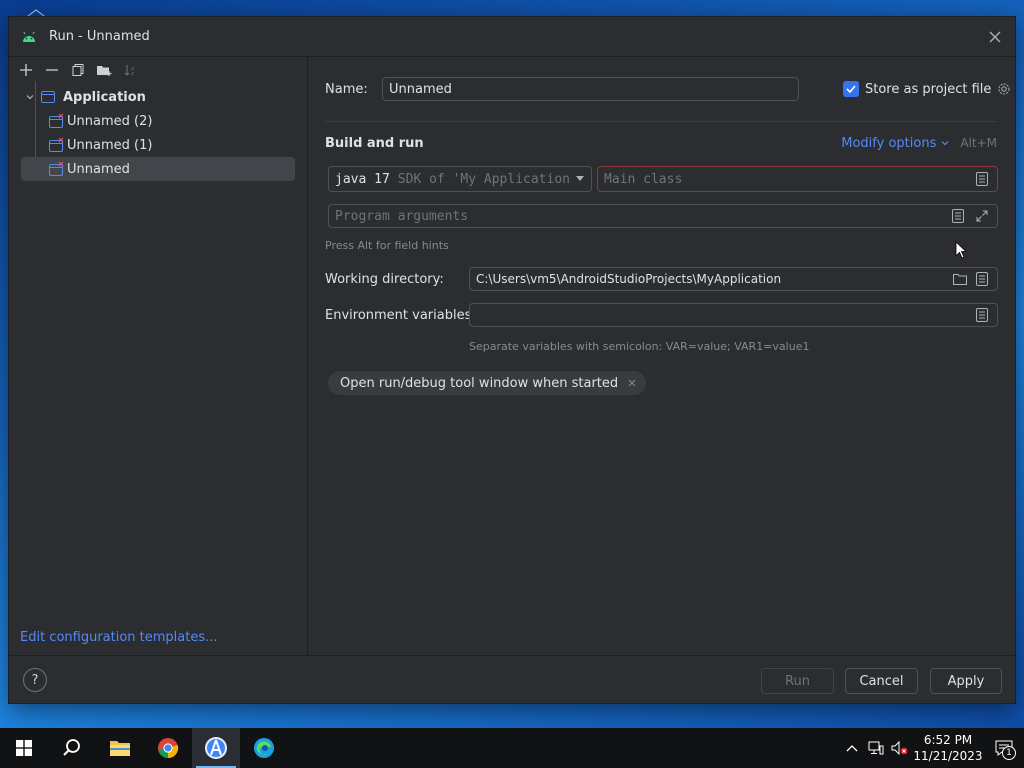  Describe the element at coordinates (402, 216) in the screenshot. I see `program-arguments-placeholder: Program arguments` at that location.